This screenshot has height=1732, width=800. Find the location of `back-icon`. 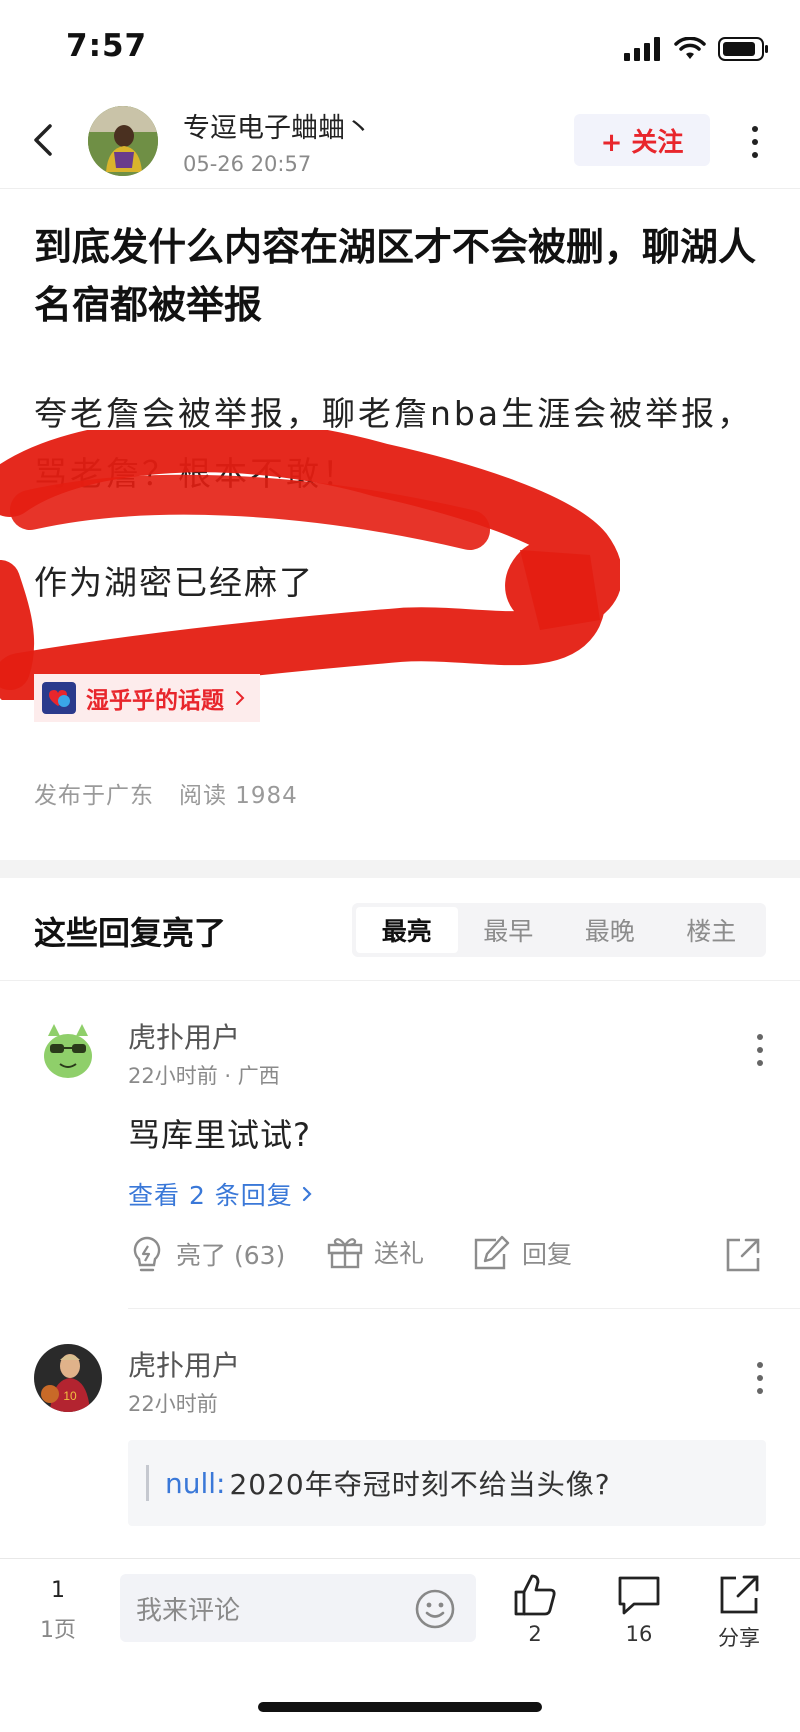

back-icon is located at coordinates (43, 140).